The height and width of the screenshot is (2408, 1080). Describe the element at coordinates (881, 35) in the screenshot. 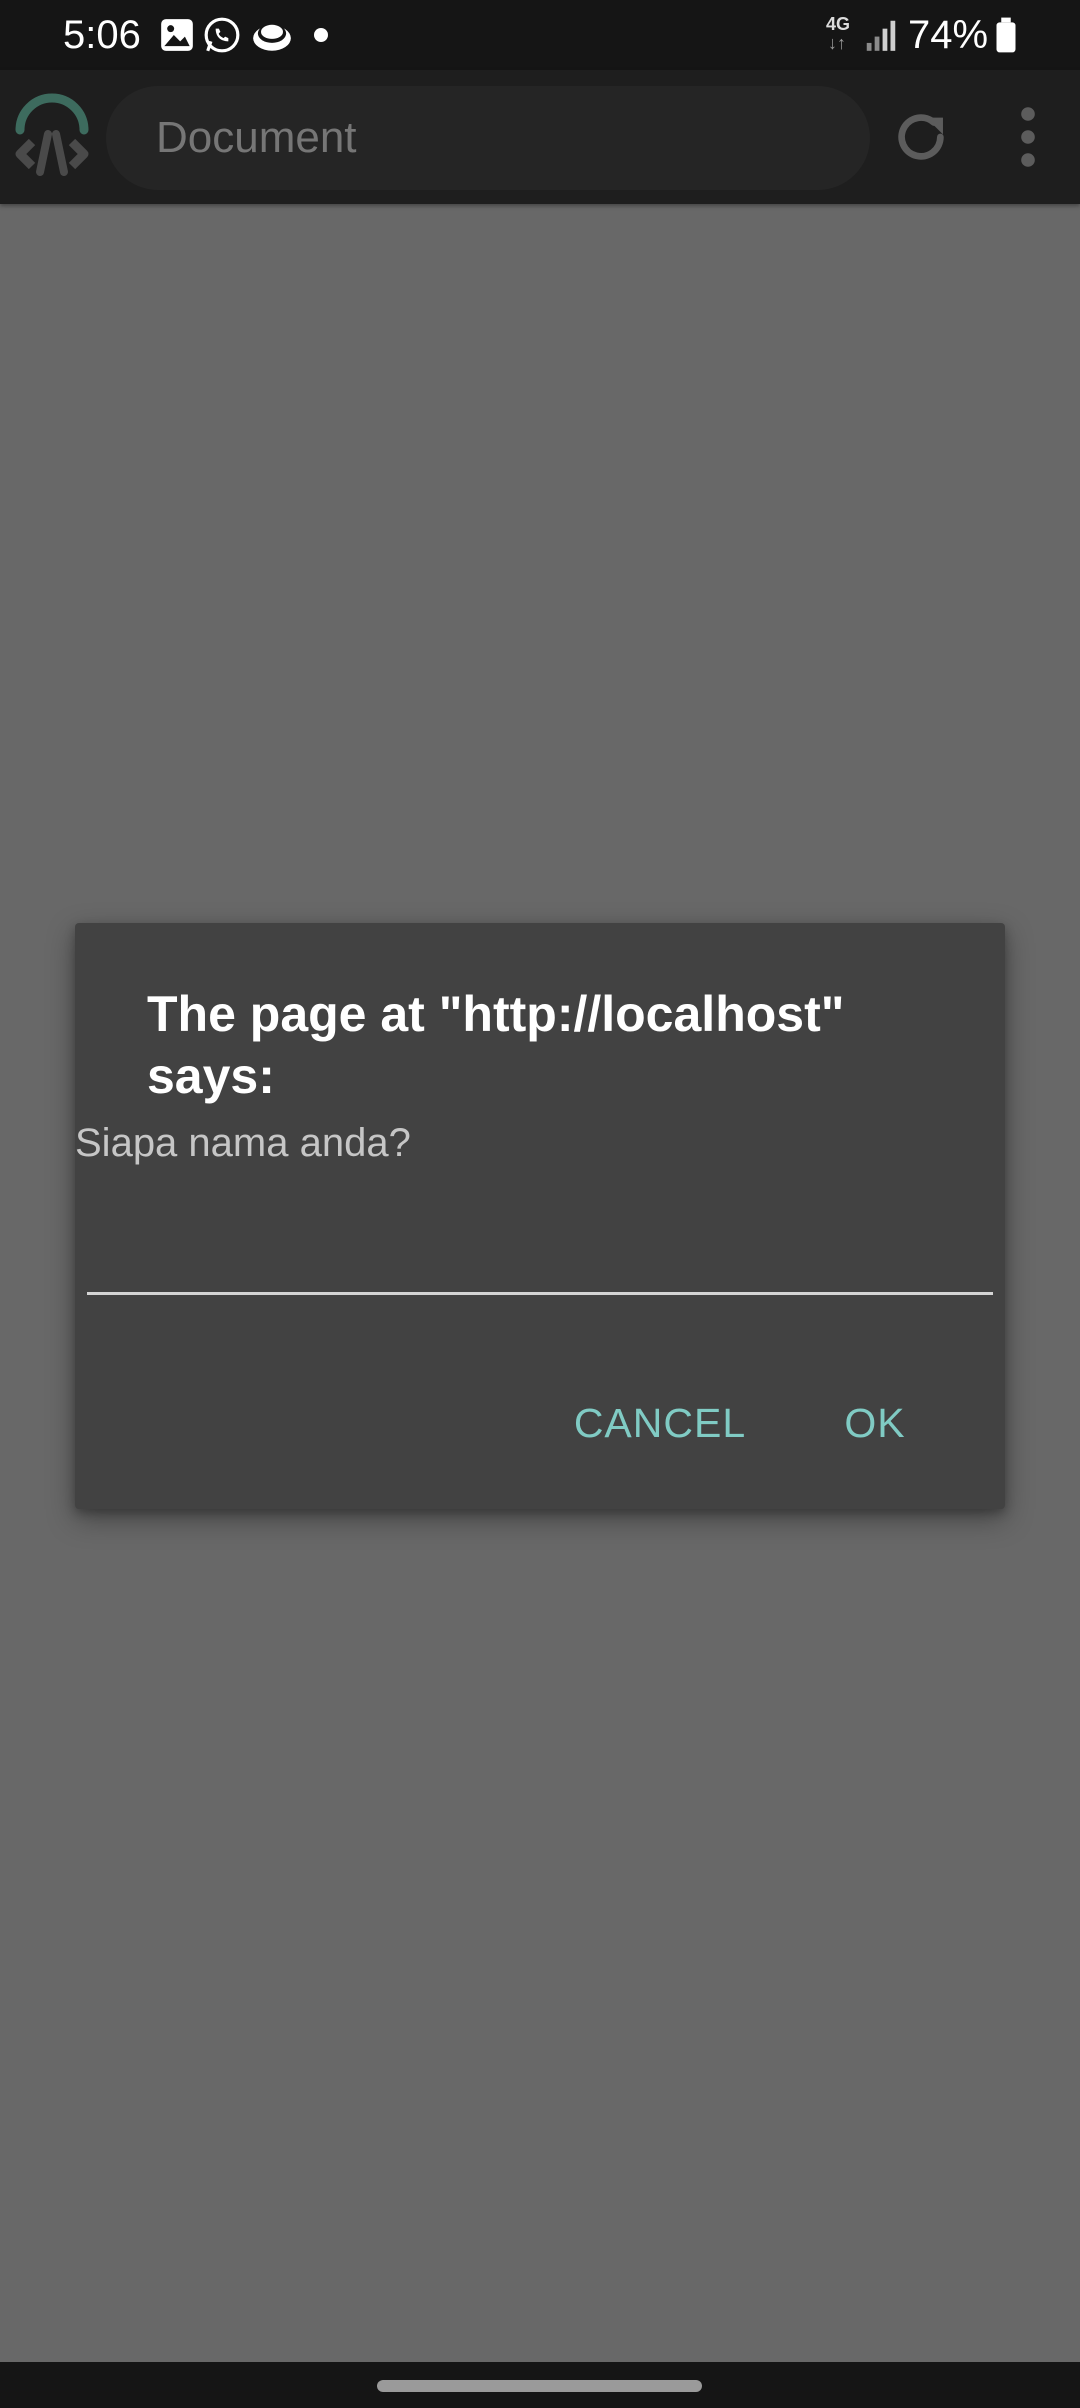

I see `signal-bars-icon` at that location.